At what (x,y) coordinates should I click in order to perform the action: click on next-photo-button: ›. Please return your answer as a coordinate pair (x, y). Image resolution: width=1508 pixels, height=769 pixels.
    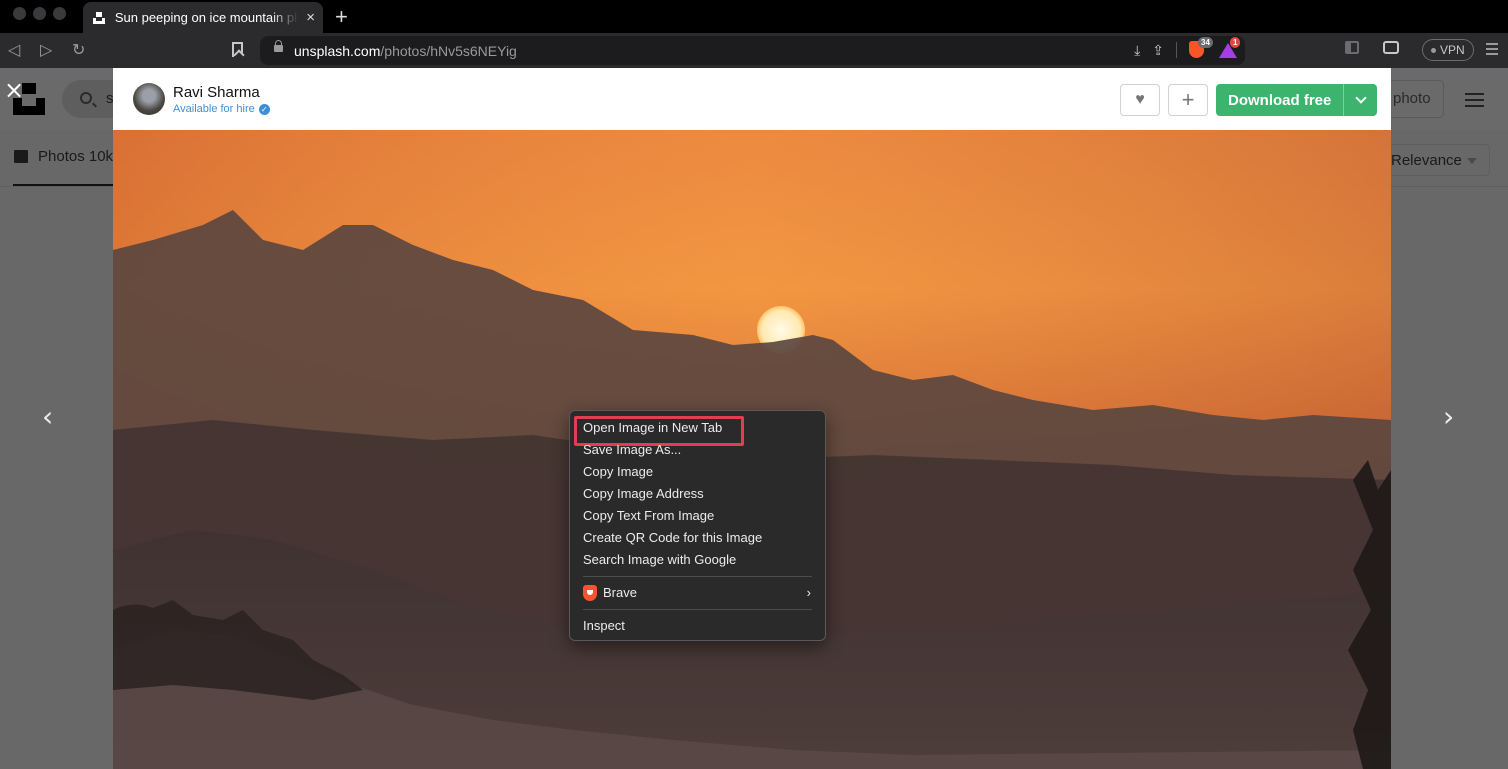
    Looking at the image, I should click on (1448, 416).